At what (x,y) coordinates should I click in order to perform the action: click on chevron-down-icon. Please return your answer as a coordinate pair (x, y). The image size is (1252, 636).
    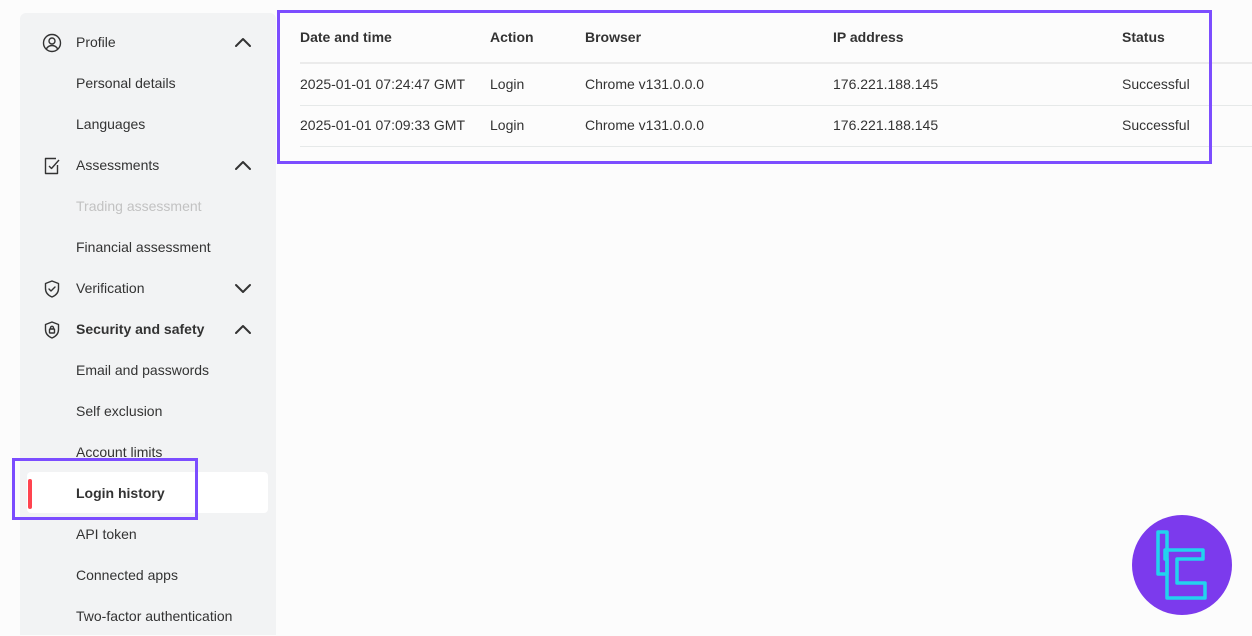
    Looking at the image, I should click on (243, 288).